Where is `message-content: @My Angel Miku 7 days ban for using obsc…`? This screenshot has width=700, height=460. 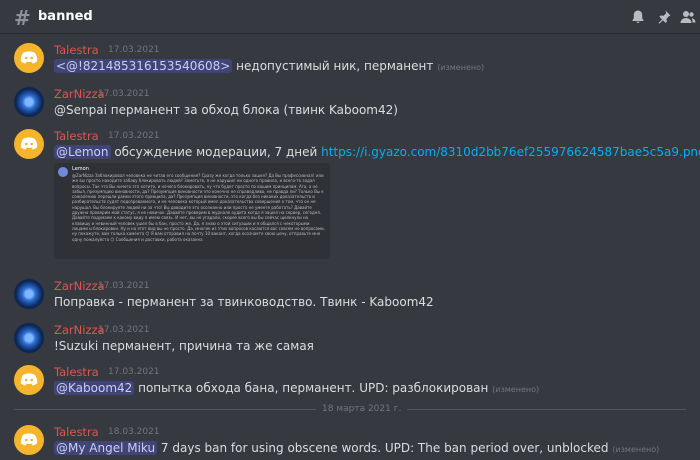
message-content: @My Angel Miku 7 days ban for using obsc… is located at coordinates (356, 448).